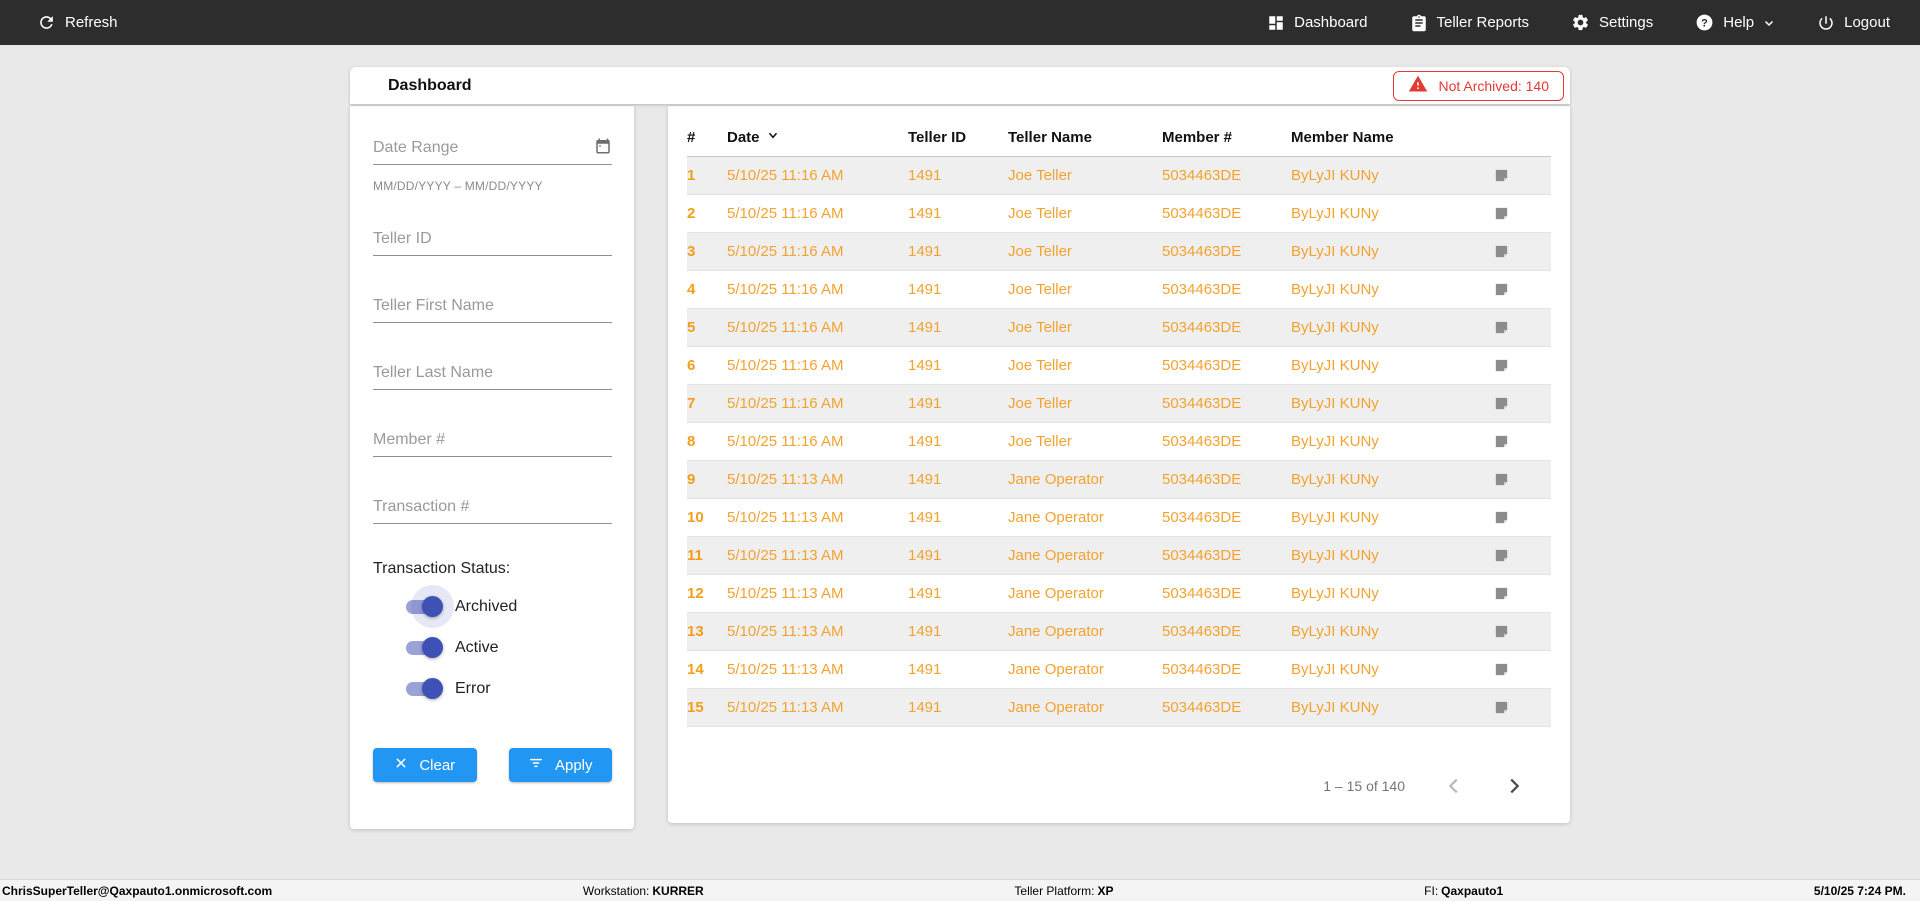  I want to click on nav-help: ? Help, so click(1735, 22).